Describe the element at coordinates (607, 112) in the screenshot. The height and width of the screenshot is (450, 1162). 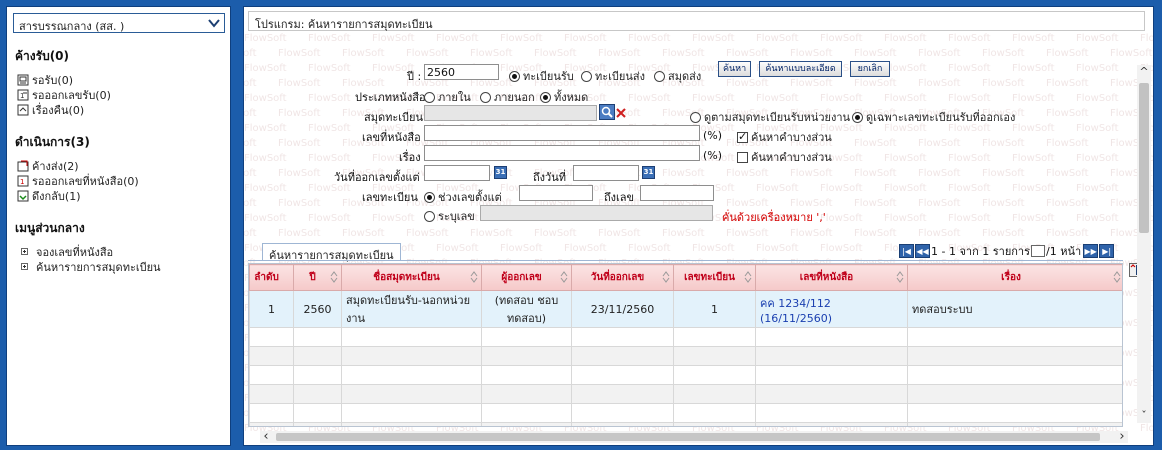
I see `lookup-search-icon` at that location.